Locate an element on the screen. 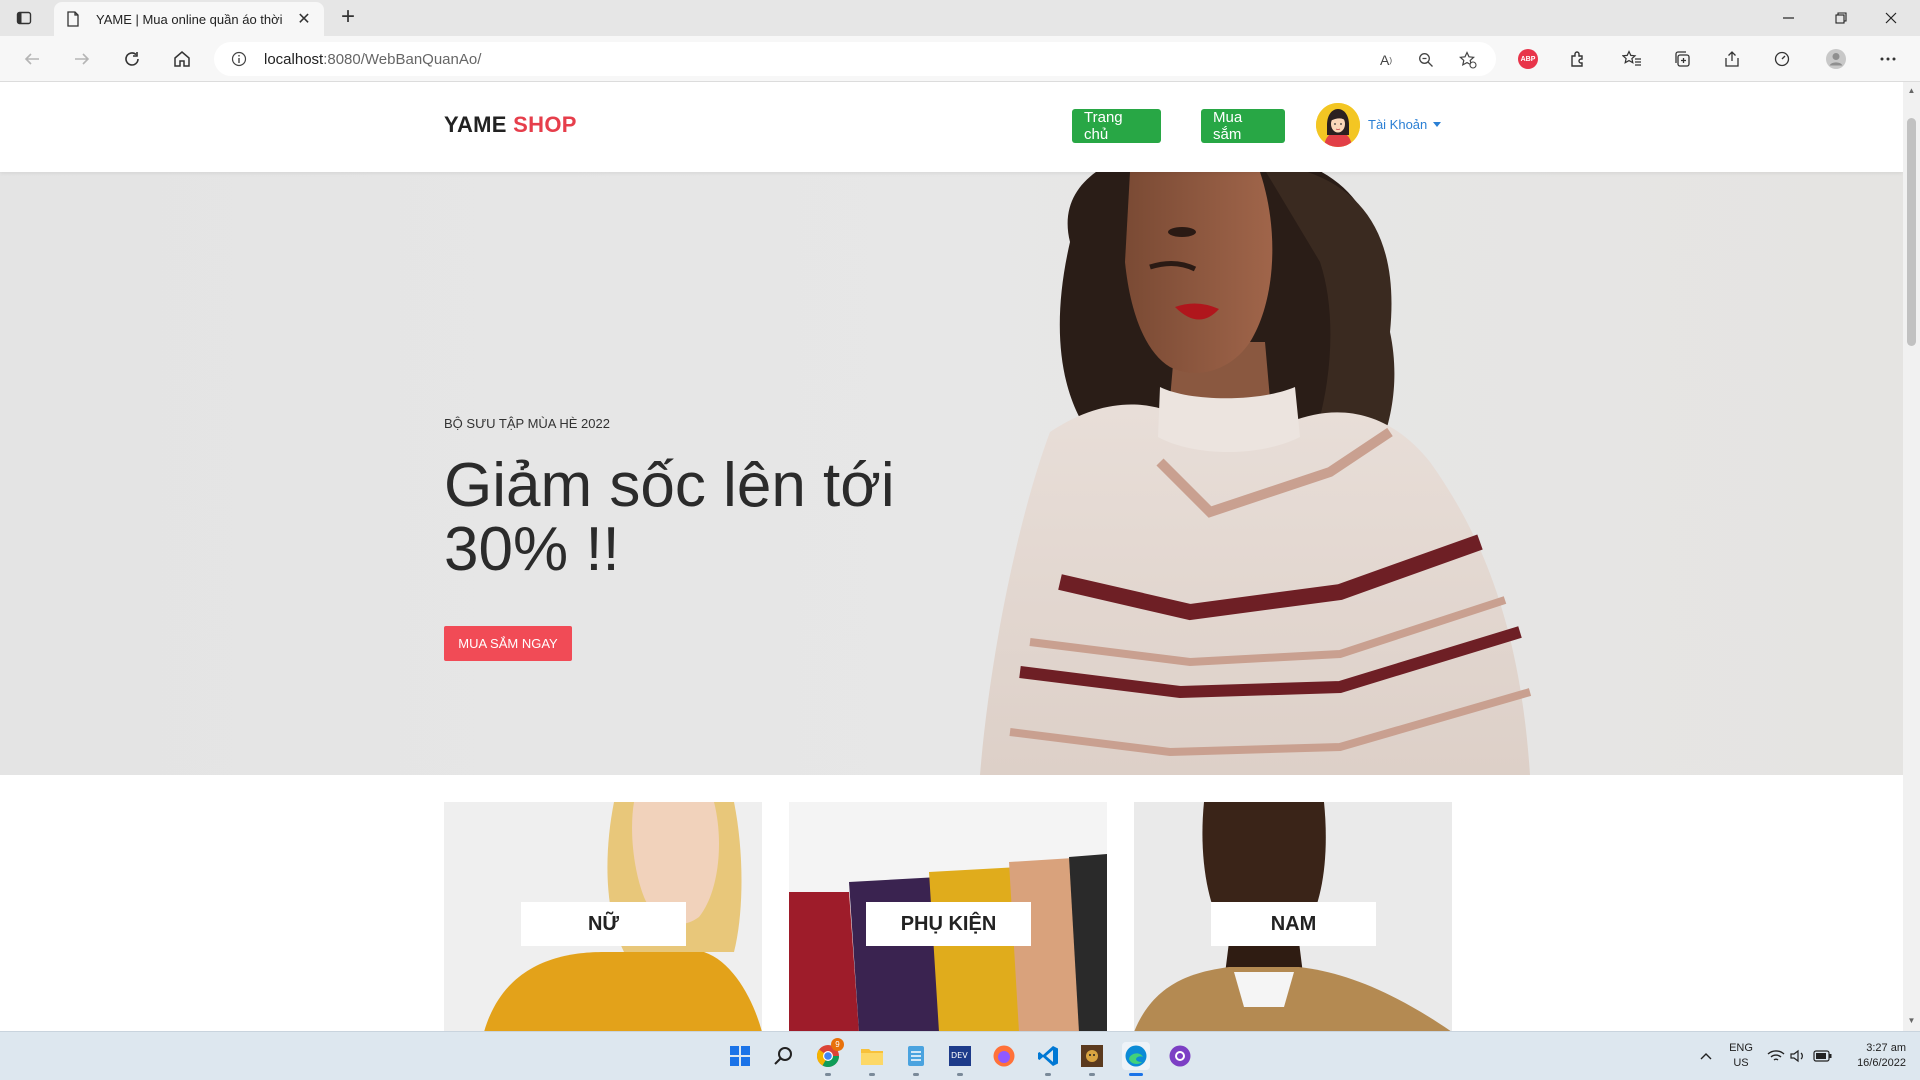  browser-toolbar: localhost:8080/WebBanQuanAo/ A) ABP is located at coordinates (960, 59).